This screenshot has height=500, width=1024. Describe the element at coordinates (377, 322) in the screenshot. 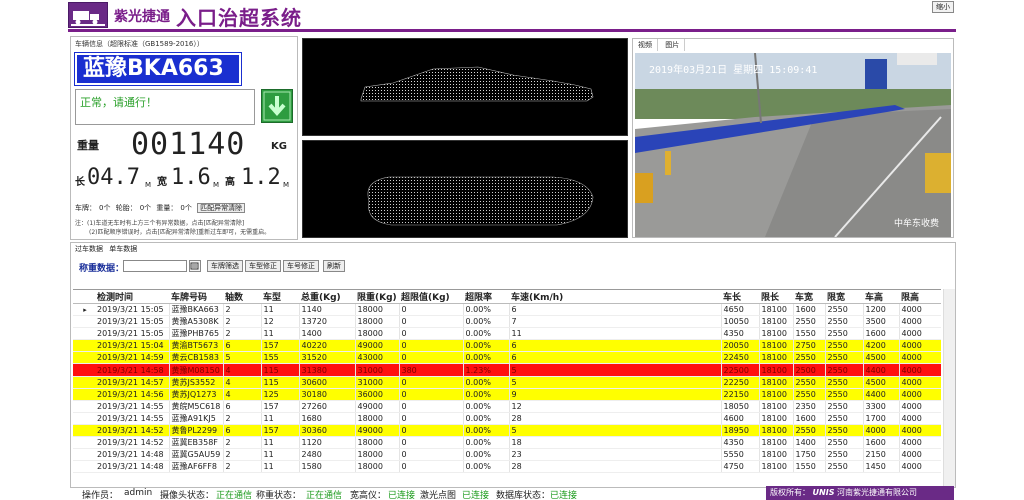

I see `table-cell: 18000` at that location.